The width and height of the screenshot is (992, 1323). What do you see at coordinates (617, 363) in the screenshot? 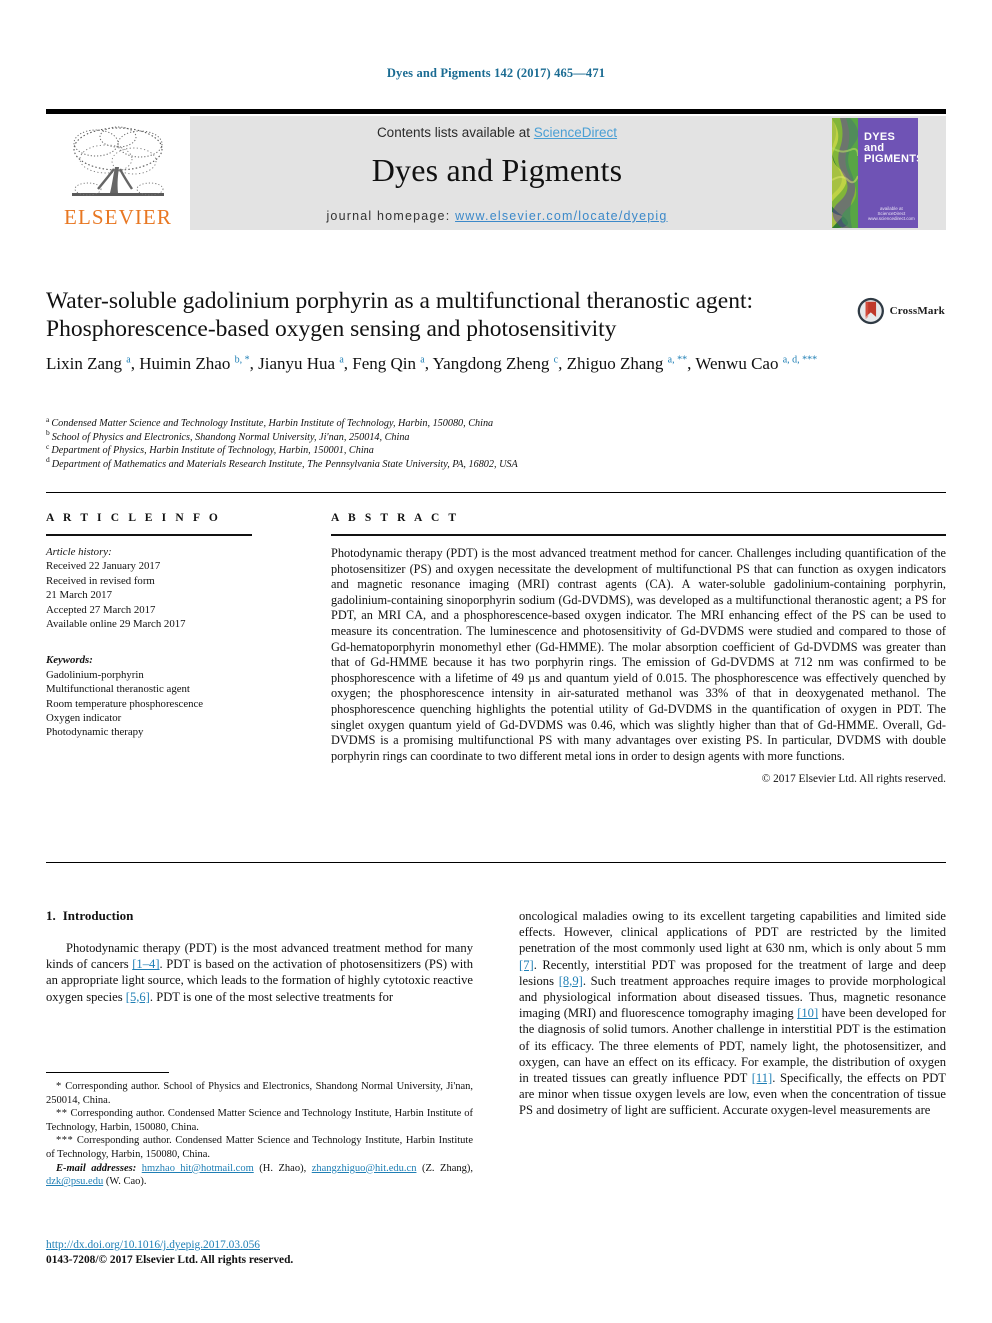
I see `author-name: Zhiguo Zhang` at bounding box center [617, 363].